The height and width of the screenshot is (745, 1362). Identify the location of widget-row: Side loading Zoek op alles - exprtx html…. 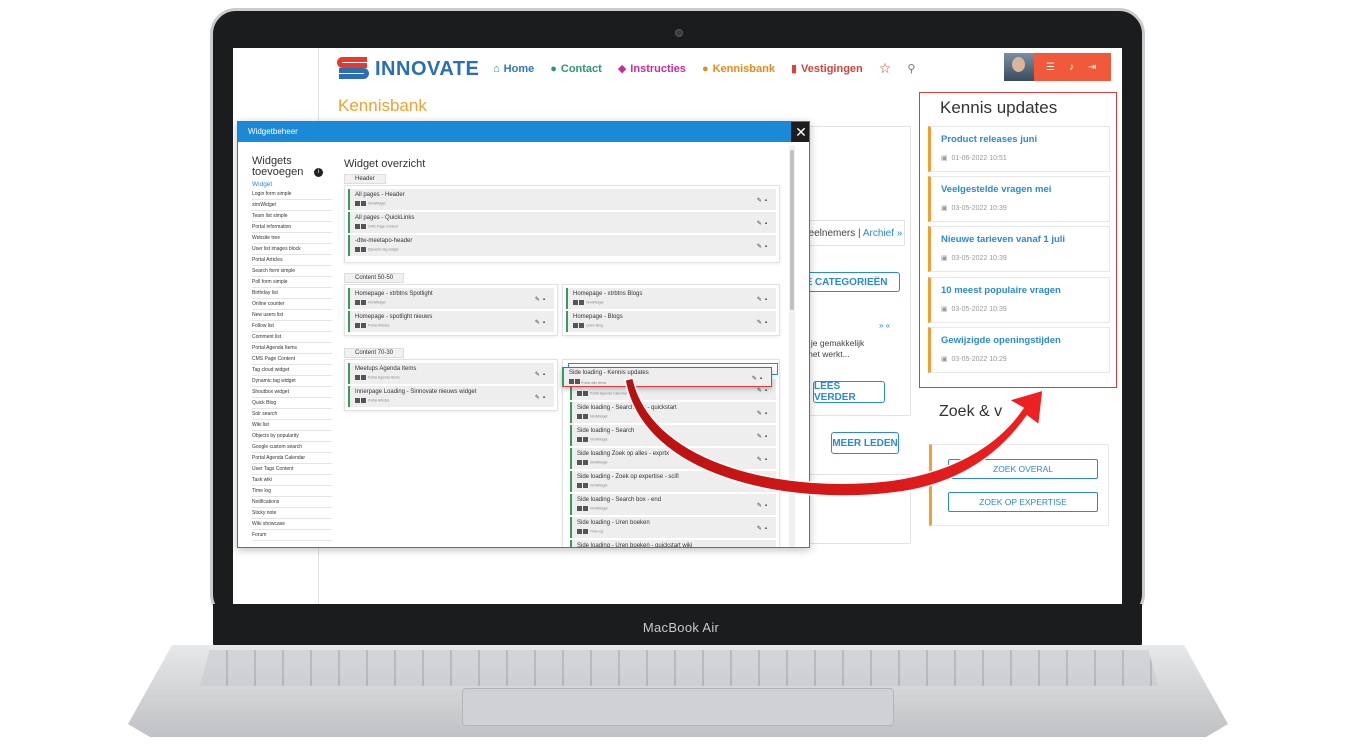
(673, 458).